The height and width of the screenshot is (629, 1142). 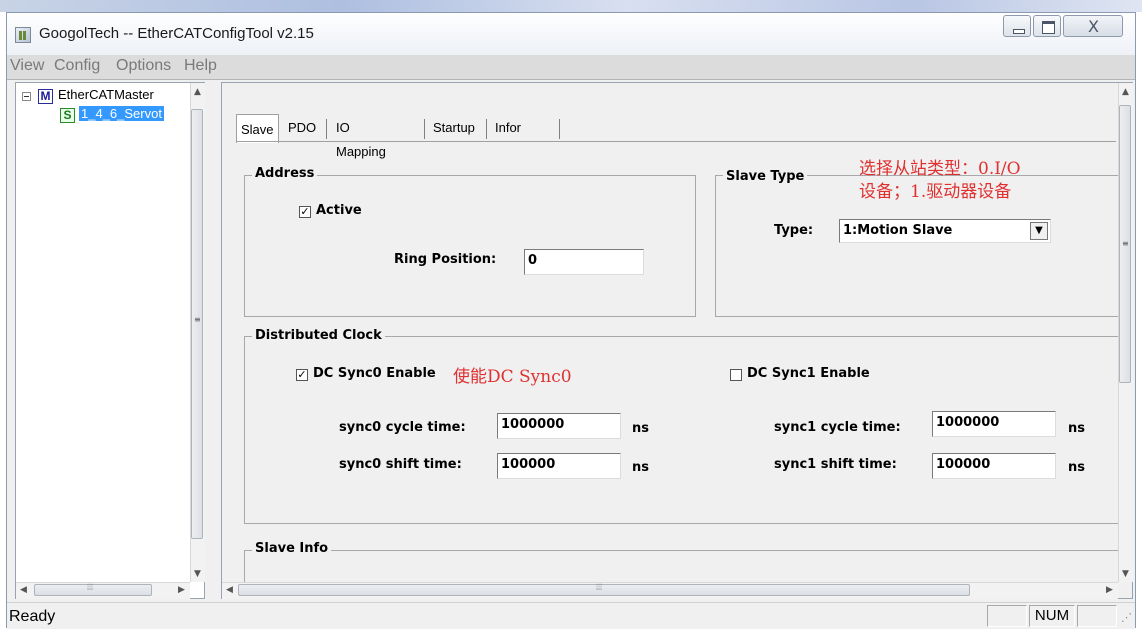 What do you see at coordinates (318, 335) in the screenshot?
I see `distributed-clock-group-title: Distributed Clock` at bounding box center [318, 335].